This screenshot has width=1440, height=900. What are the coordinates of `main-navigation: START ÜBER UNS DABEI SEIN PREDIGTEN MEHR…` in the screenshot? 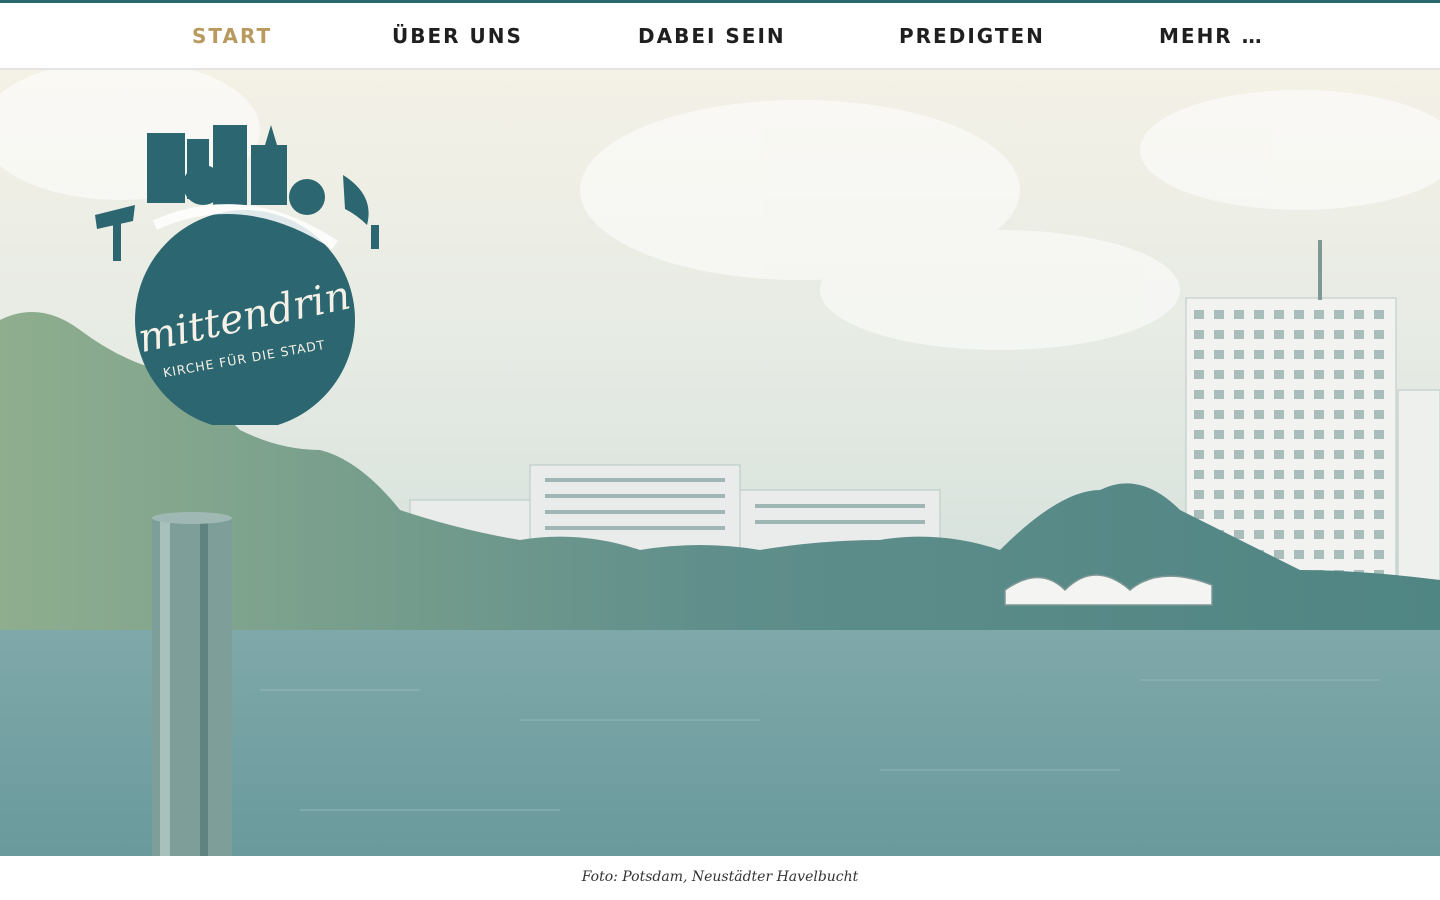 It's located at (720, 36).